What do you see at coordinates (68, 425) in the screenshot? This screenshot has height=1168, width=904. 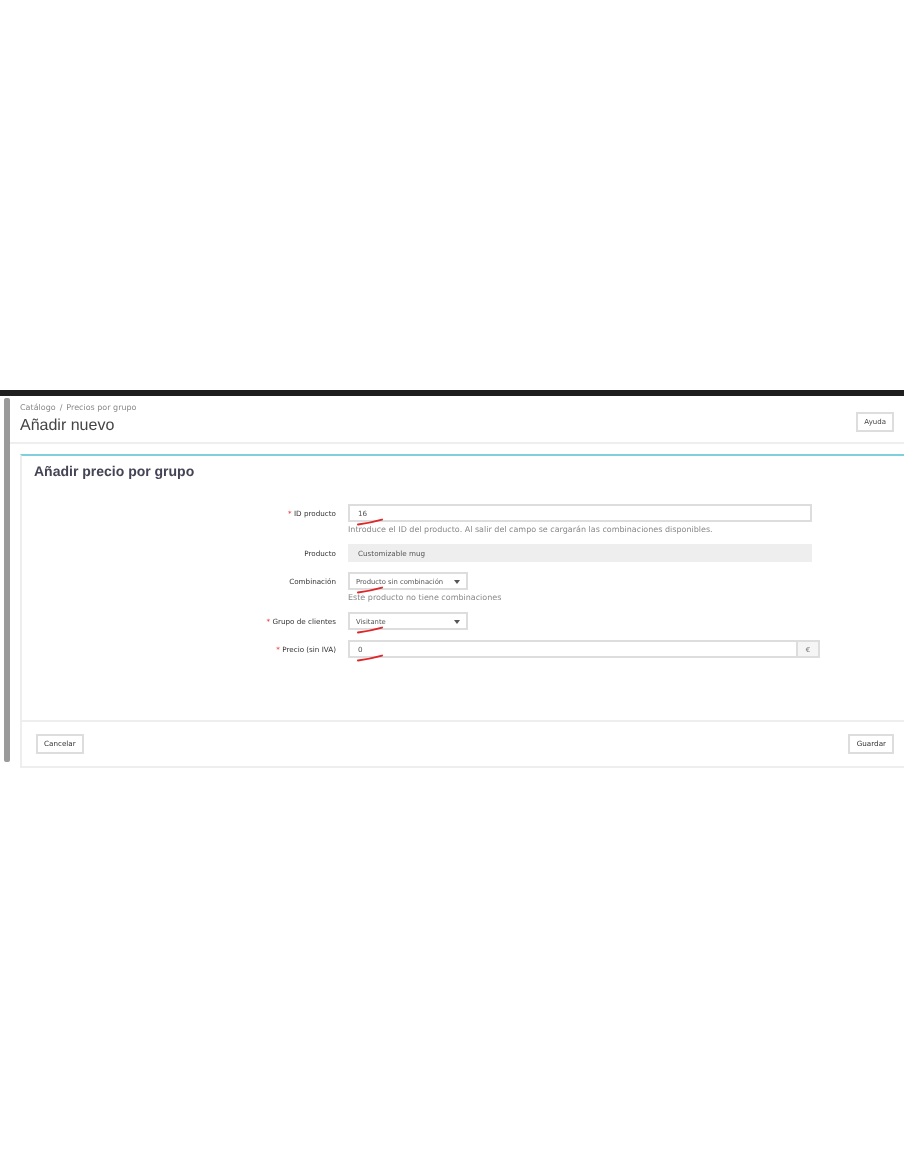 I see `page-title: Añadir nuevo` at bounding box center [68, 425].